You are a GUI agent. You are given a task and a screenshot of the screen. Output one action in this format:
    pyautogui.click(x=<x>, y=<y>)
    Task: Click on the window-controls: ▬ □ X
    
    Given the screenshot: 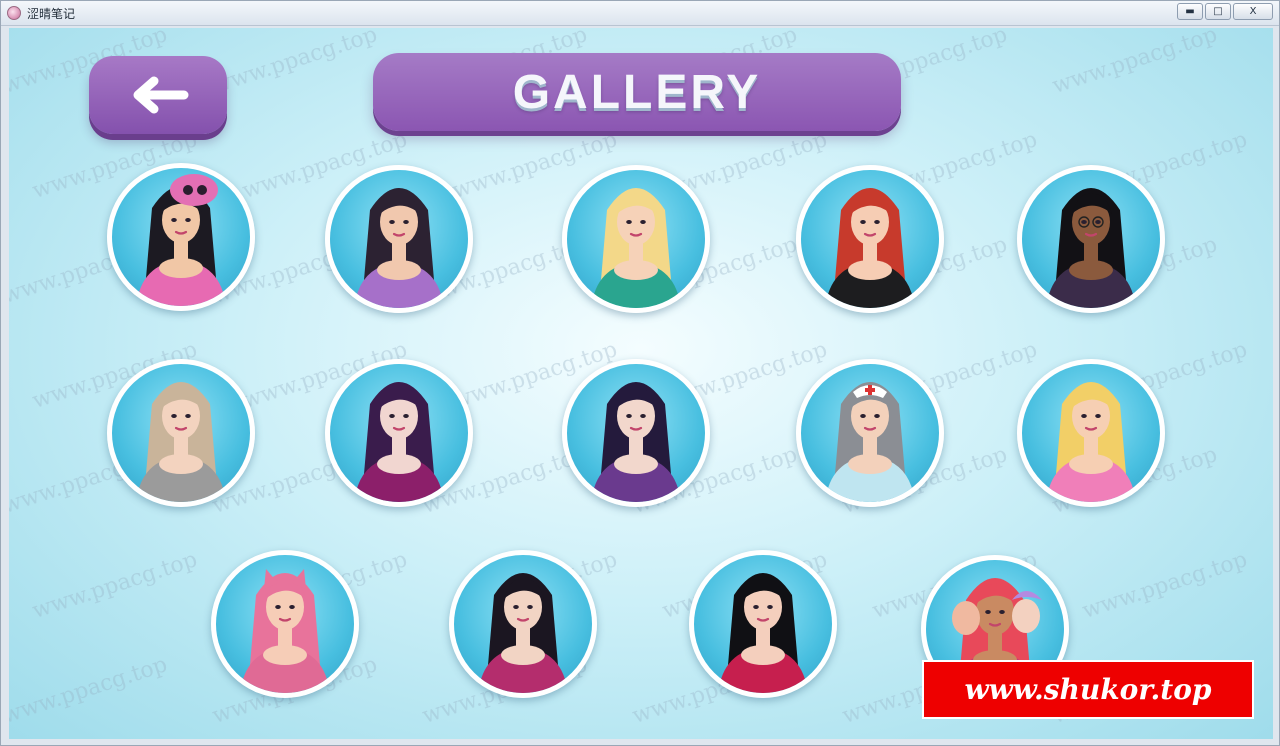 What is the action you would take?
    pyautogui.click(x=1225, y=11)
    